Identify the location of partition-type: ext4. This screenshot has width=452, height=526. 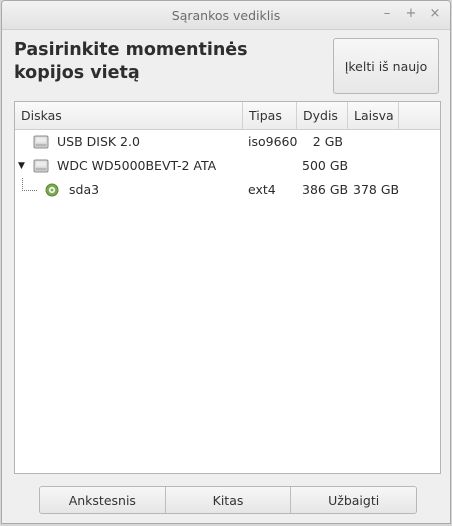
(262, 189).